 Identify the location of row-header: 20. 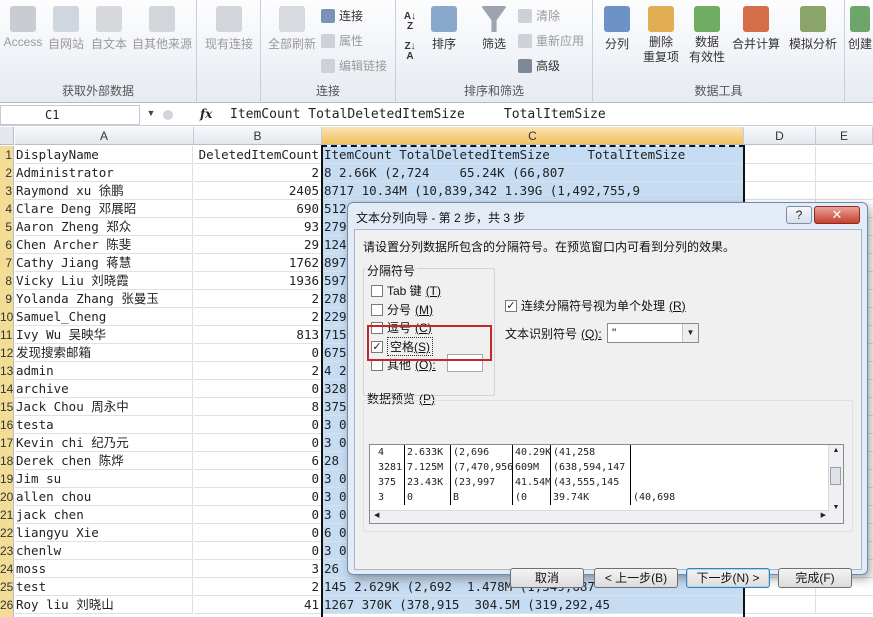
(7, 497).